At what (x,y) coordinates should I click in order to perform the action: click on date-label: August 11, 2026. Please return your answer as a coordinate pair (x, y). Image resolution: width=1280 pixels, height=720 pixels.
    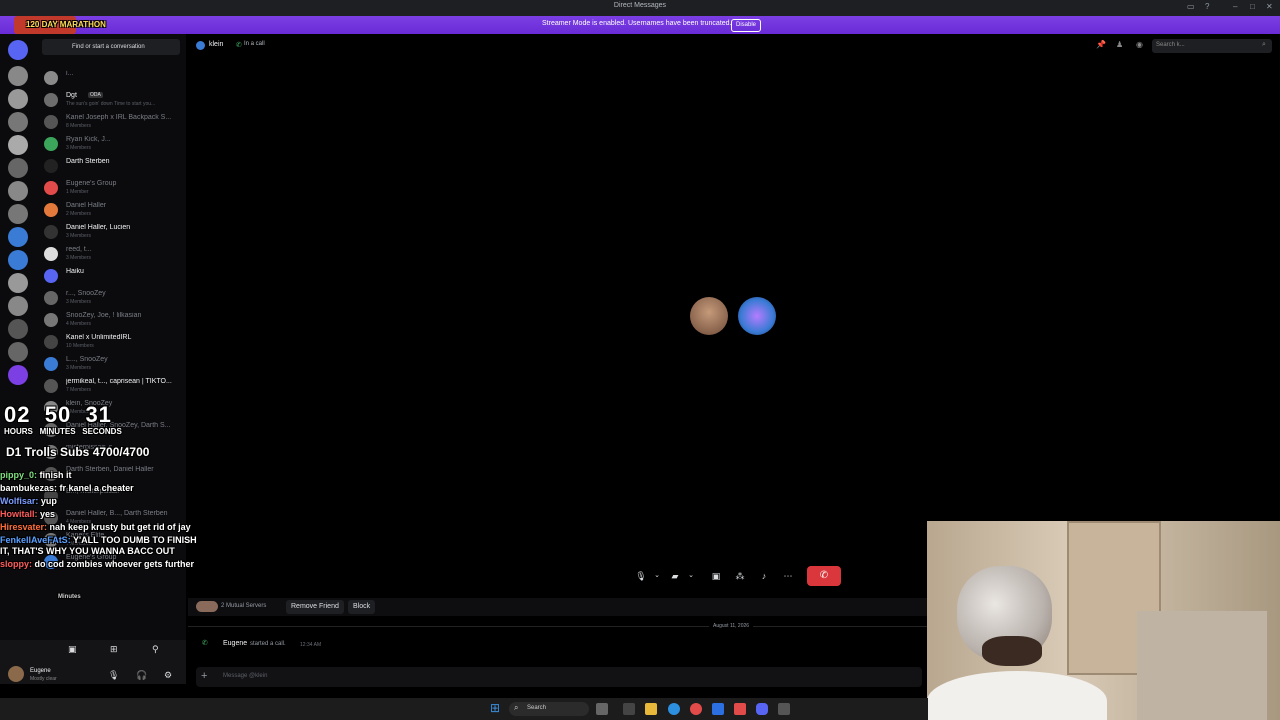
    Looking at the image, I should click on (731, 626).